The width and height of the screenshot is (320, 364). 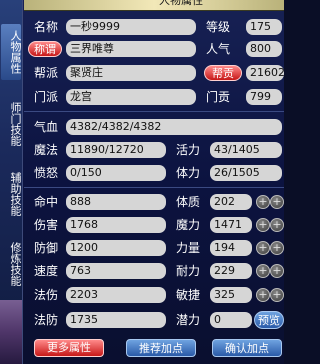 I want to click on hp-field: 4382/4382/4382, so click(x=174, y=127).